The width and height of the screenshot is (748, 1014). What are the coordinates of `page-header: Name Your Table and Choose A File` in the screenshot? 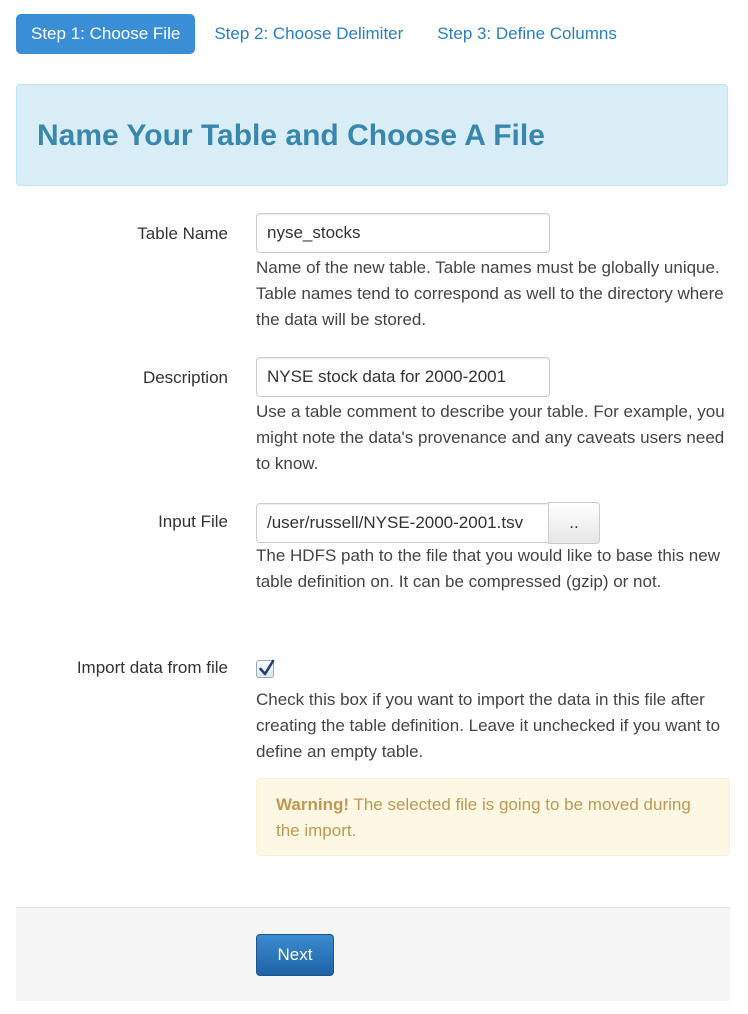 It's located at (372, 135).